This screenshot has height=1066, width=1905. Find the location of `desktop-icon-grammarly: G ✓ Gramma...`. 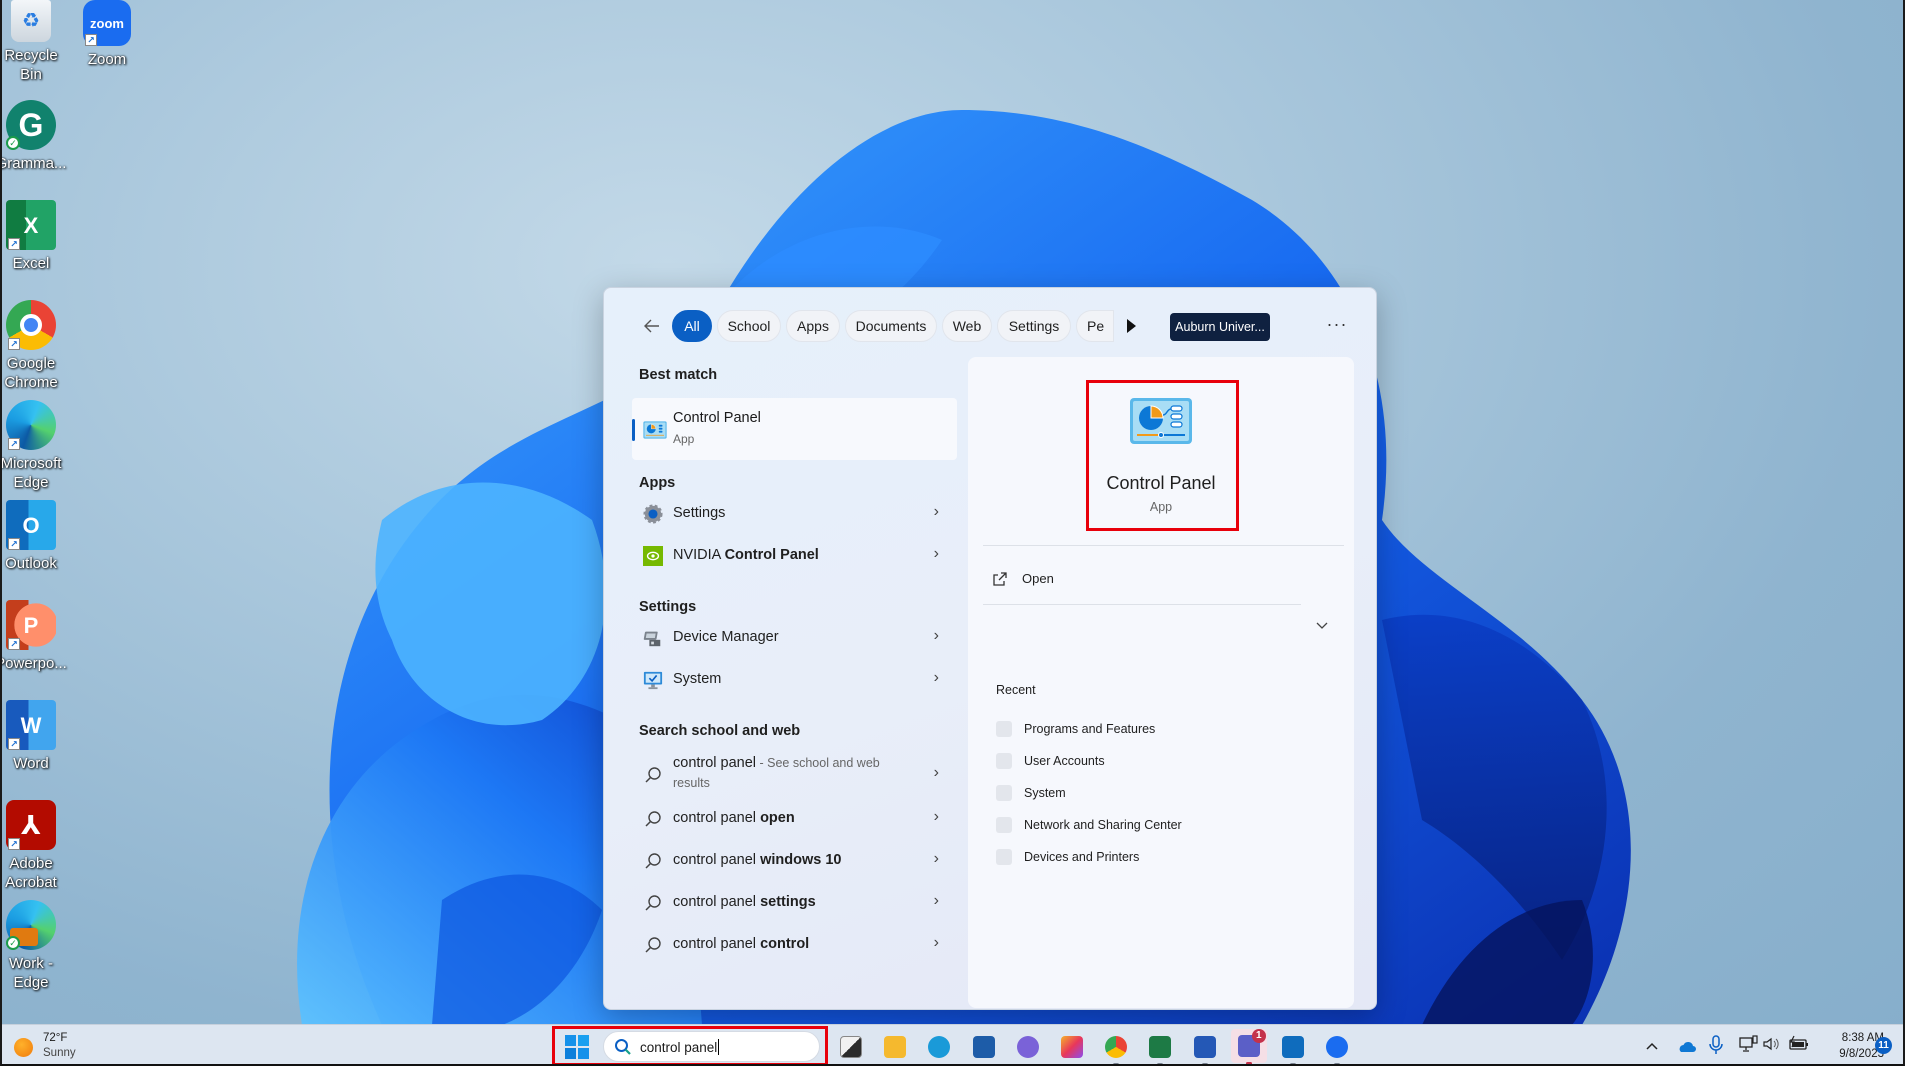

desktop-icon-grammarly: G ✓ Gramma... is located at coordinates (35, 136).